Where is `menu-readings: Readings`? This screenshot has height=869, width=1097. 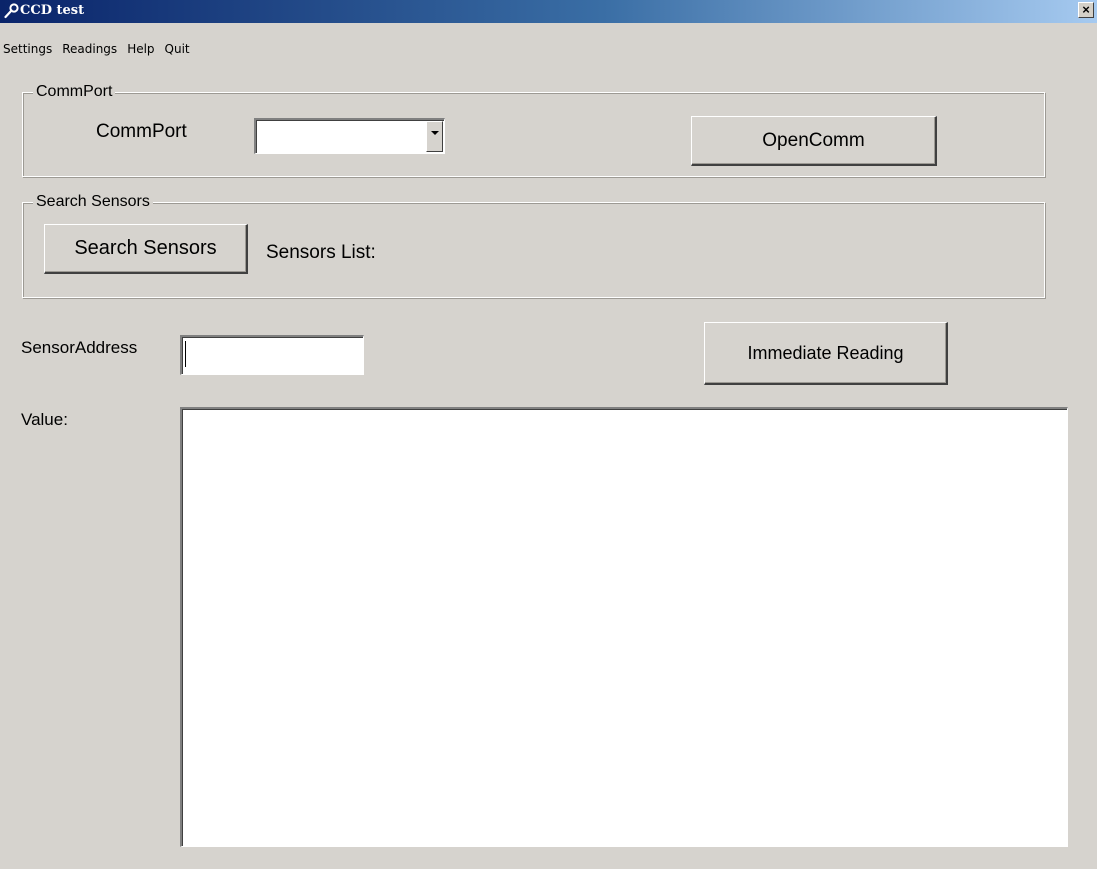 menu-readings: Readings is located at coordinates (89, 51).